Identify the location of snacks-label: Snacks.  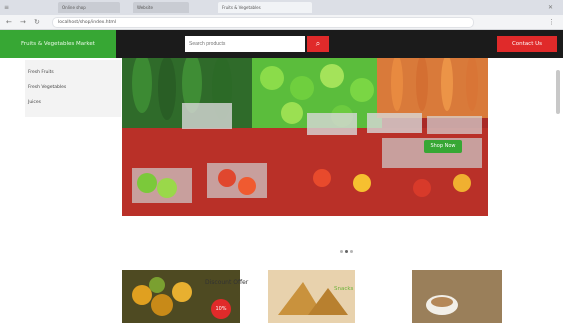
(344, 289).